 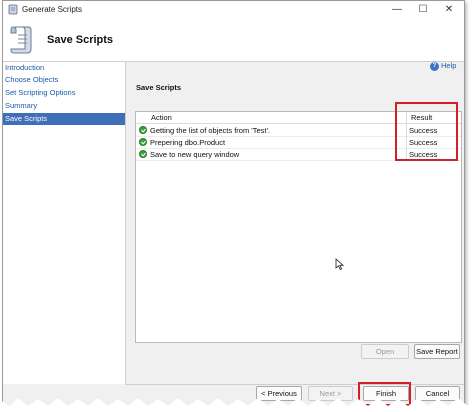 I want to click on row-action-text: Prepering dbo.Product, so click(x=188, y=142).